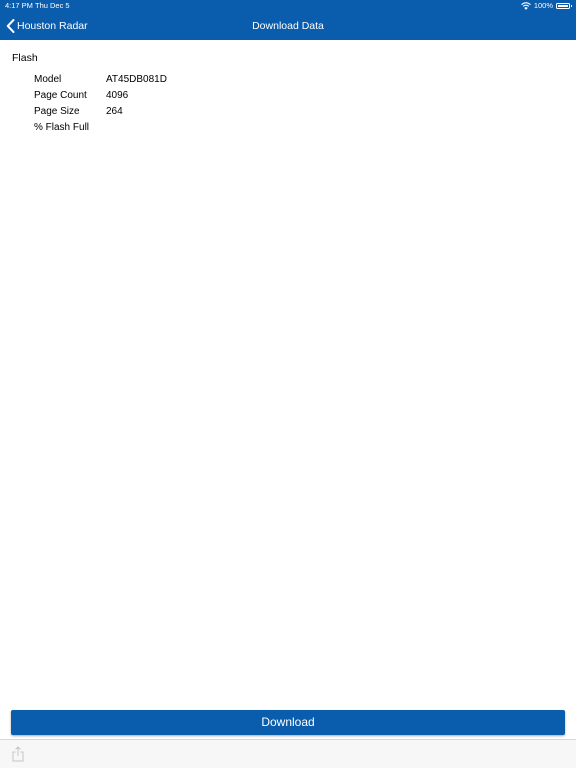 This screenshot has width=576, height=768. I want to click on model-label: Model, so click(48, 79).